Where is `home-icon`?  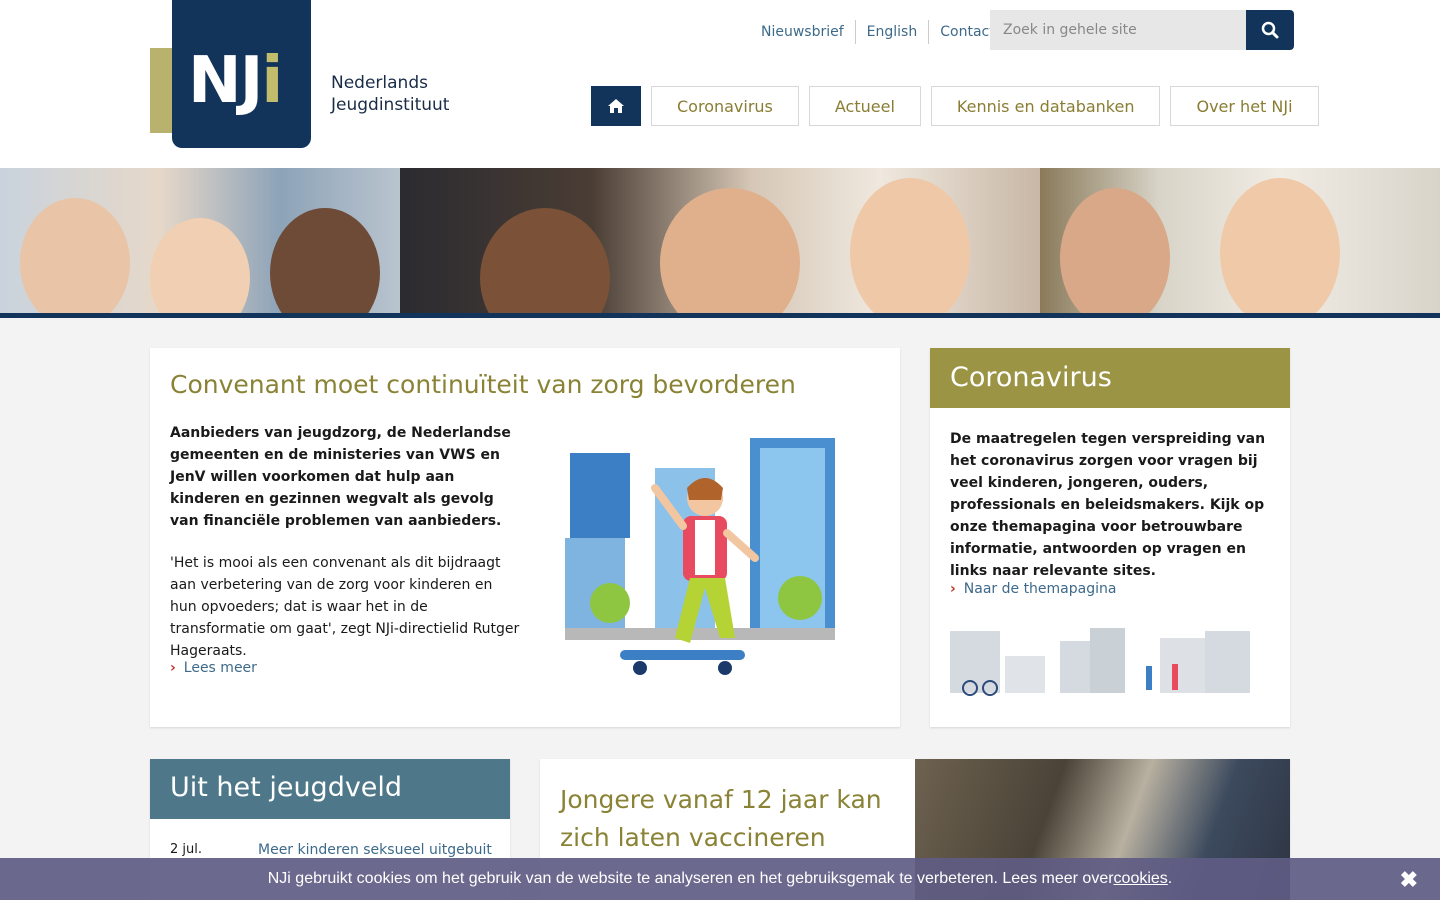 home-icon is located at coordinates (616, 106).